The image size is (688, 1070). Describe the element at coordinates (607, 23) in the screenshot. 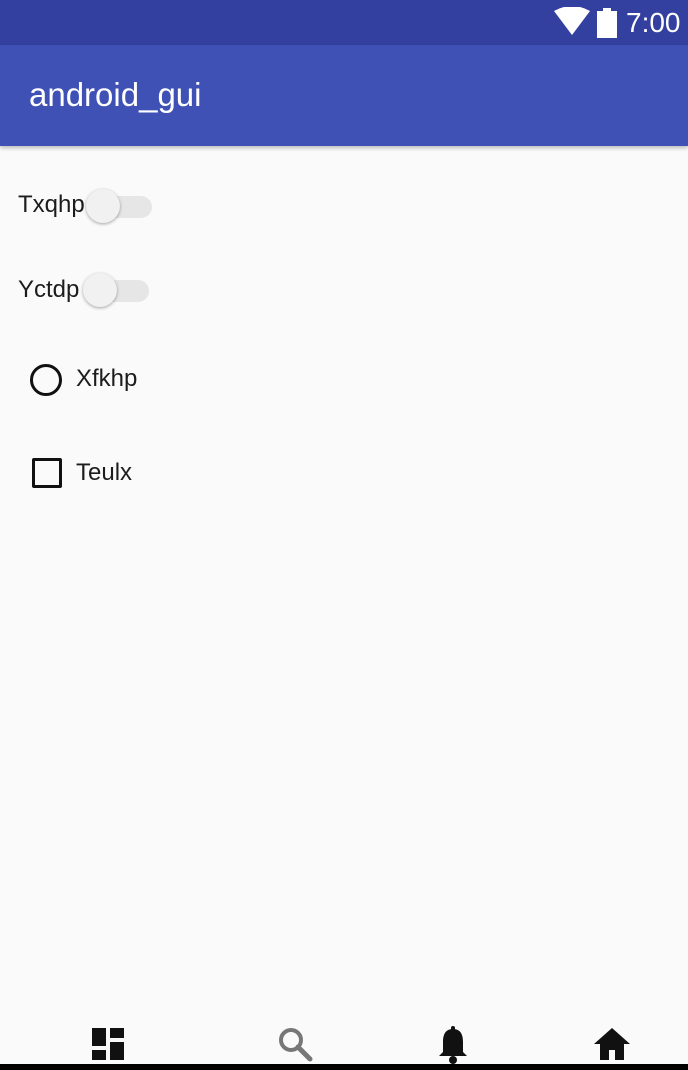

I see `battery-icon` at that location.